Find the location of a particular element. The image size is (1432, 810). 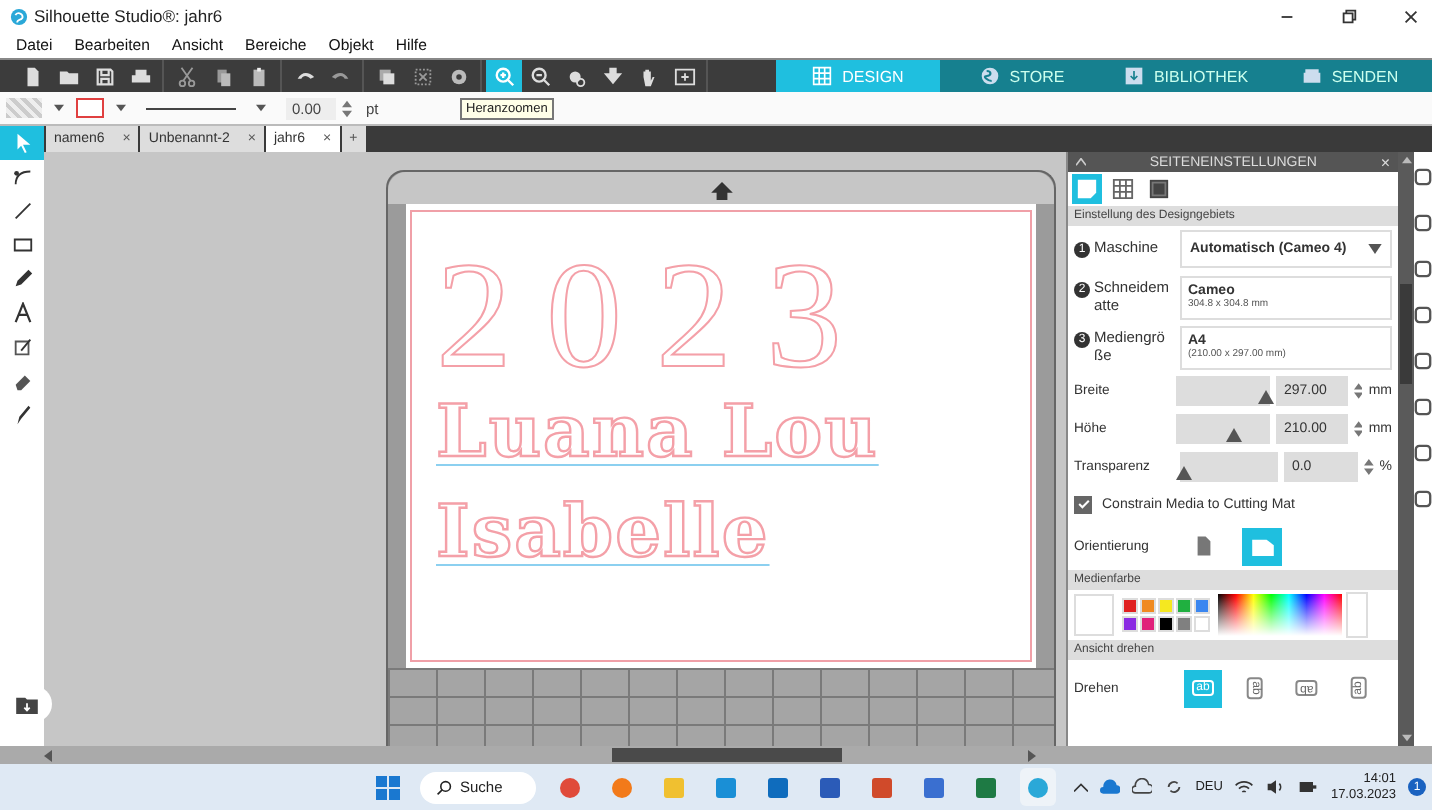

folder-download-icon is located at coordinates (26, 704).